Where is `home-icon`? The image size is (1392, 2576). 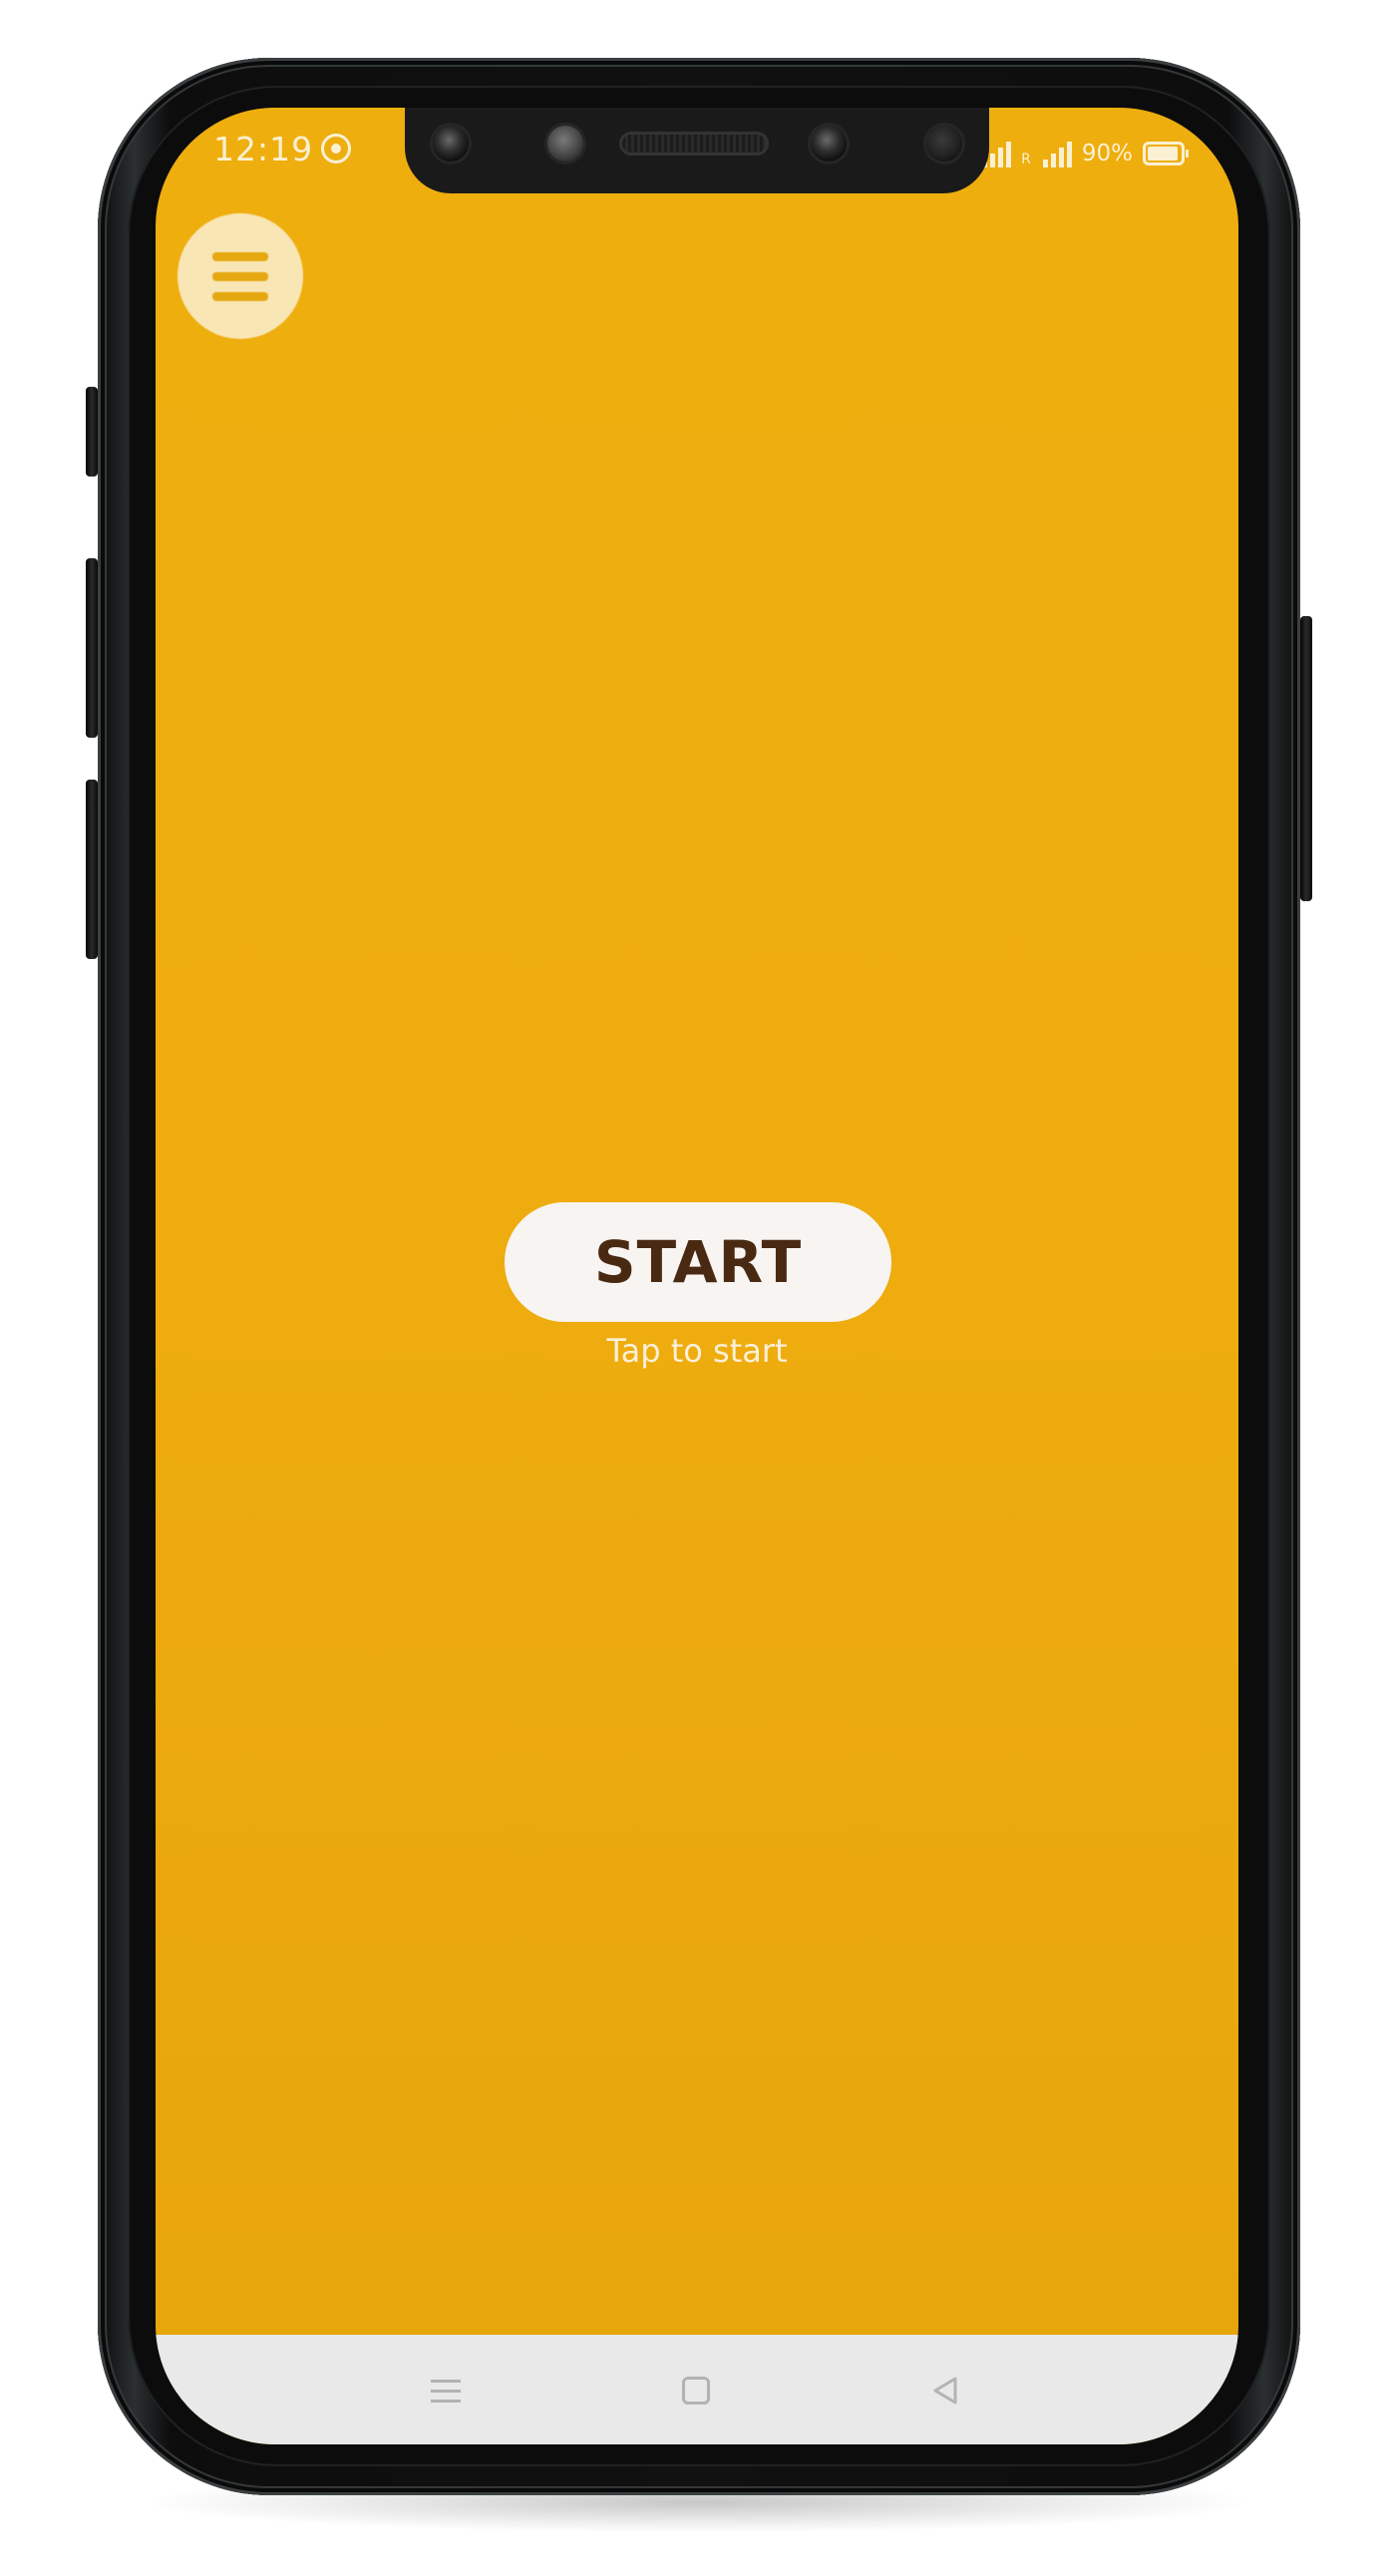 home-icon is located at coordinates (696, 2391).